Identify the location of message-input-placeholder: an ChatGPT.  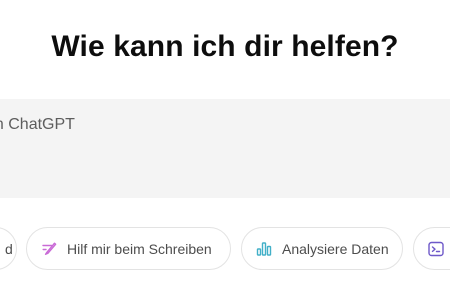
(37, 124).